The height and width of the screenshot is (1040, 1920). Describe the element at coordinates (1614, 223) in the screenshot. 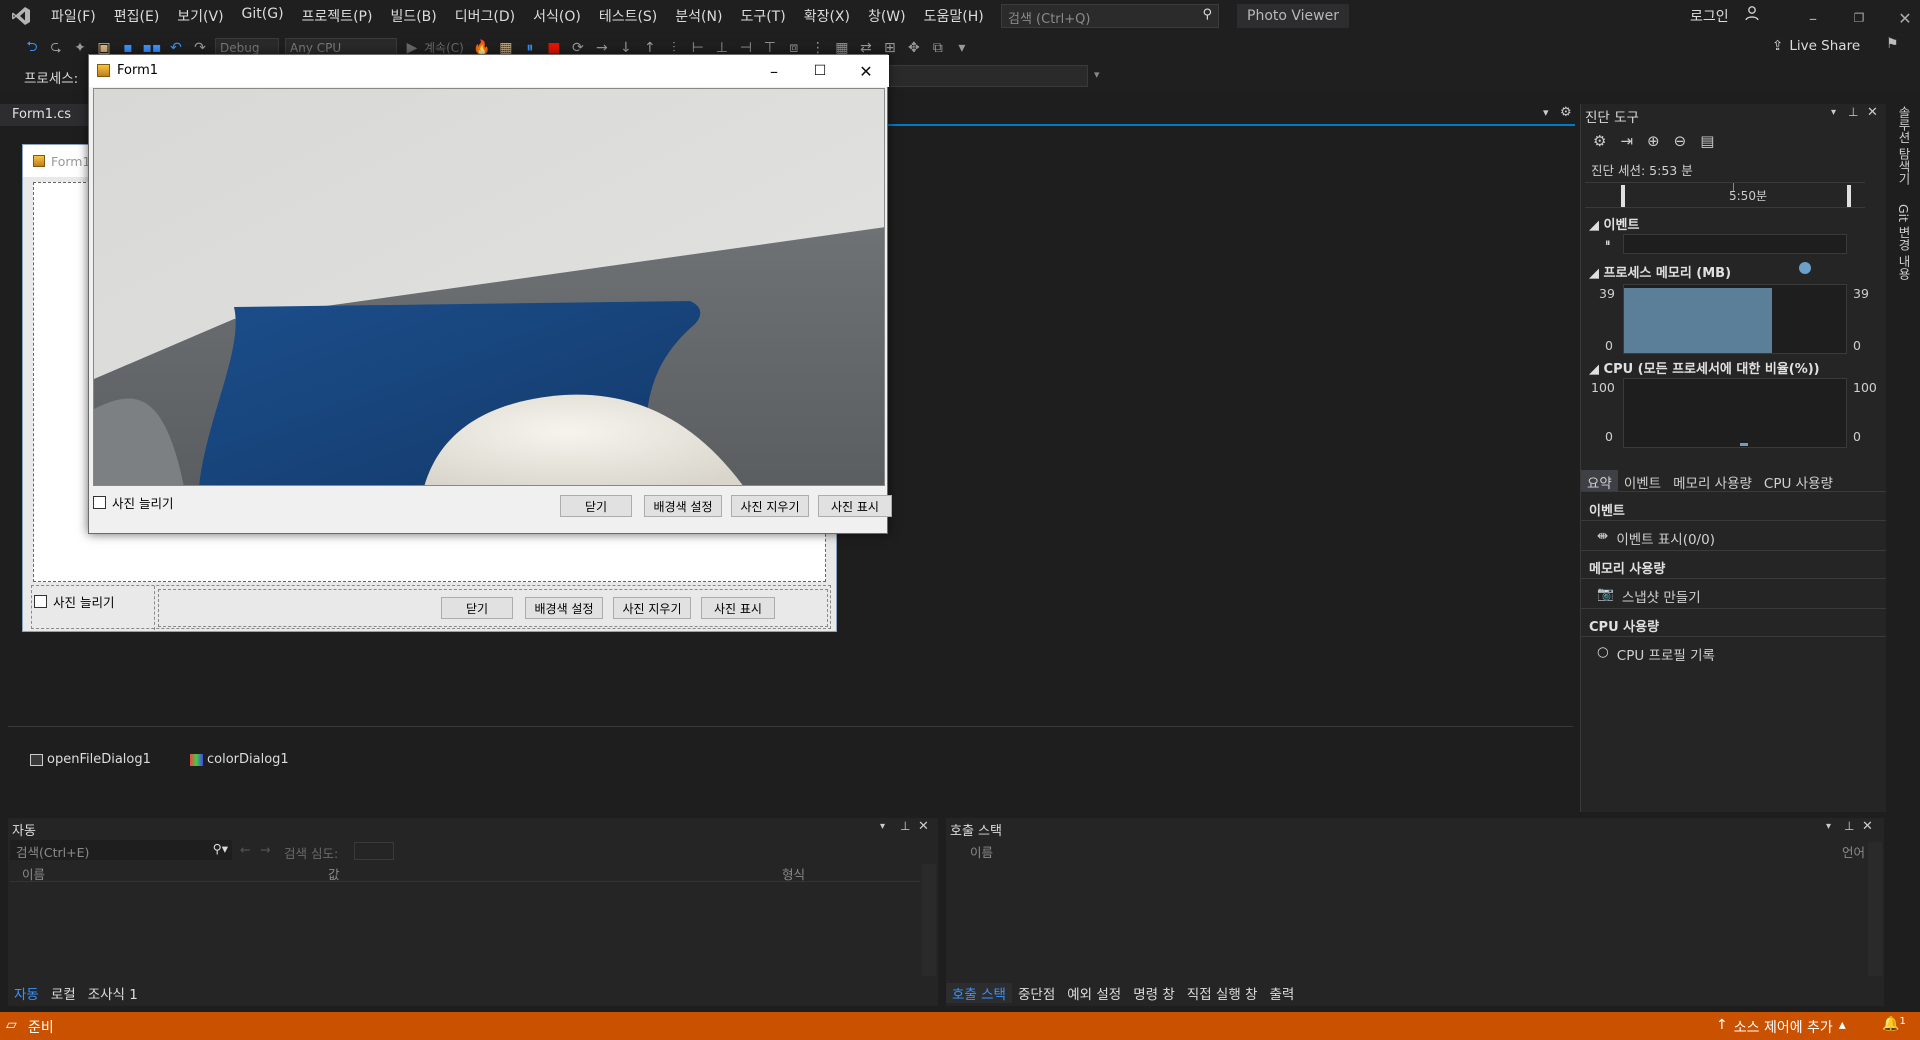

I see `events-header: ◢ 이벤트` at that location.